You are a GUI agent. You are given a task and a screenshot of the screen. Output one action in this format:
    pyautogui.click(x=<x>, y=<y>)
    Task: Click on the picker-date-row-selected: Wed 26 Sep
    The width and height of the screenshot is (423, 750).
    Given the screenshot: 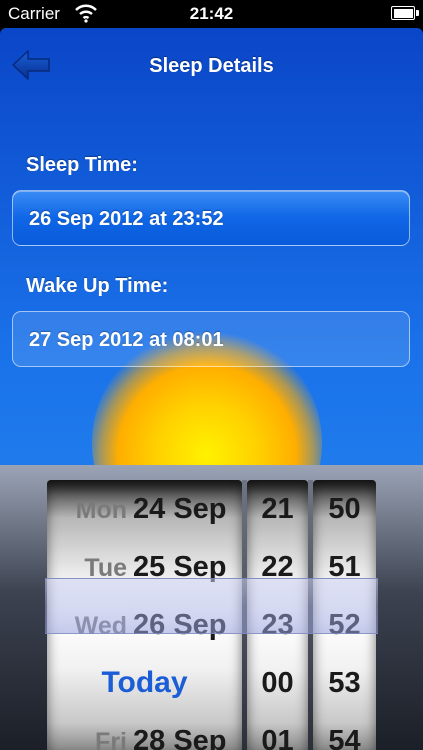 What is the action you would take?
    pyautogui.click(x=144, y=625)
    